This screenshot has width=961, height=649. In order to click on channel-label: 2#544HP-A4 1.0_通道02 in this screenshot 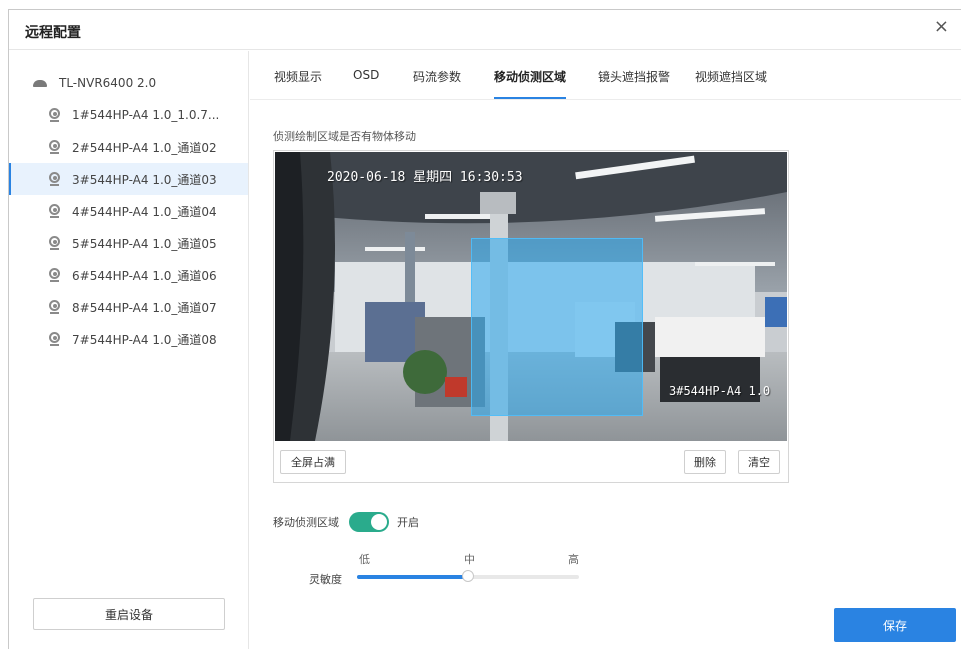, I will do `click(144, 147)`.